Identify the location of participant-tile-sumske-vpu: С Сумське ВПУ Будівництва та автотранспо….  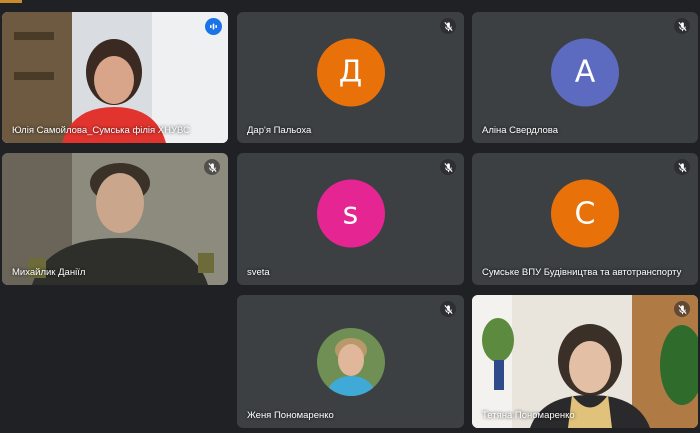
(585, 219).